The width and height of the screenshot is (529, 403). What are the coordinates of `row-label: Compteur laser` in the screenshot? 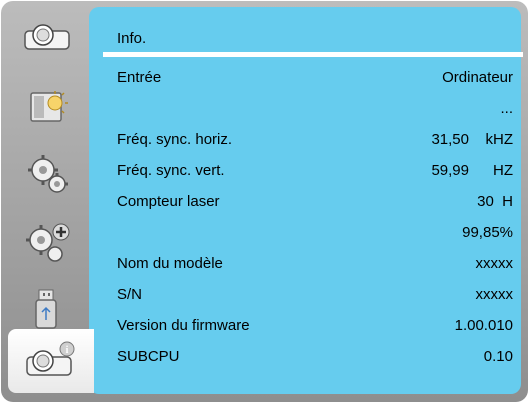 It's located at (168, 201).